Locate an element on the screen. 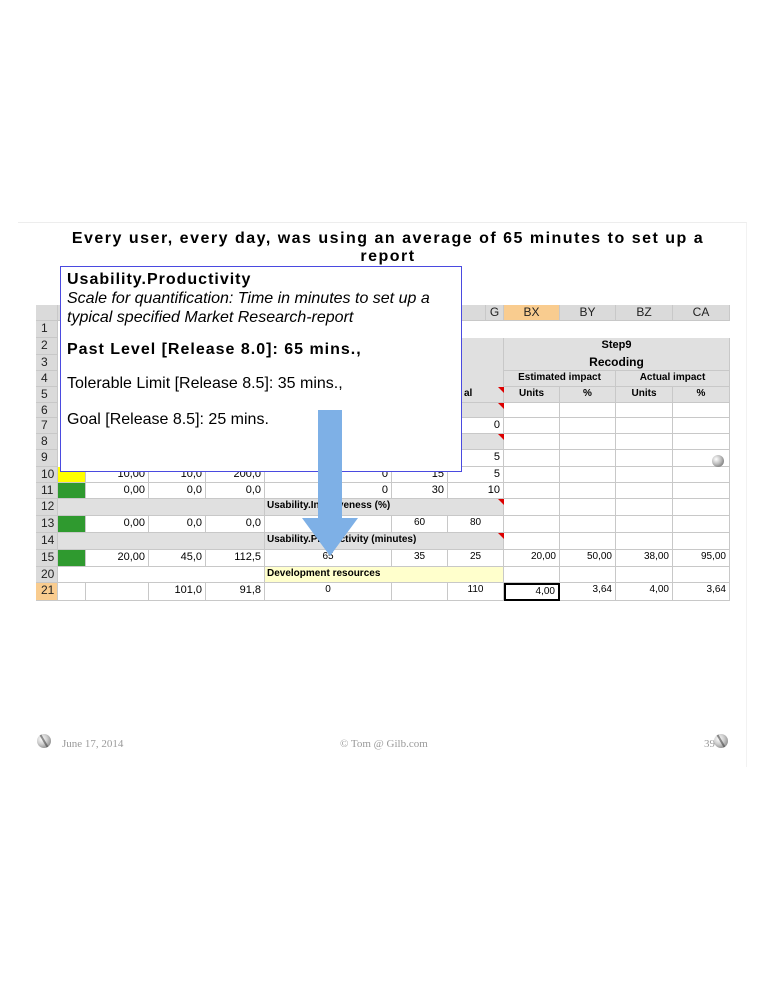 The image size is (765, 990). row-number: 5 is located at coordinates (47, 395).